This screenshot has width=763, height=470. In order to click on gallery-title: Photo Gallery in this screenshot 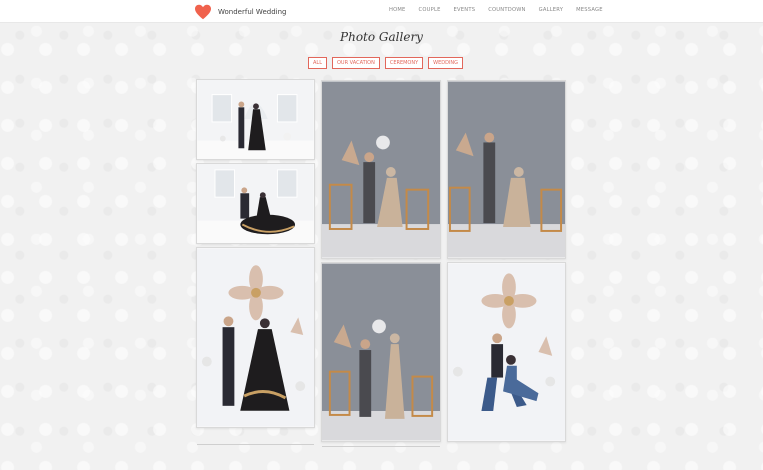, I will do `click(381, 37)`.